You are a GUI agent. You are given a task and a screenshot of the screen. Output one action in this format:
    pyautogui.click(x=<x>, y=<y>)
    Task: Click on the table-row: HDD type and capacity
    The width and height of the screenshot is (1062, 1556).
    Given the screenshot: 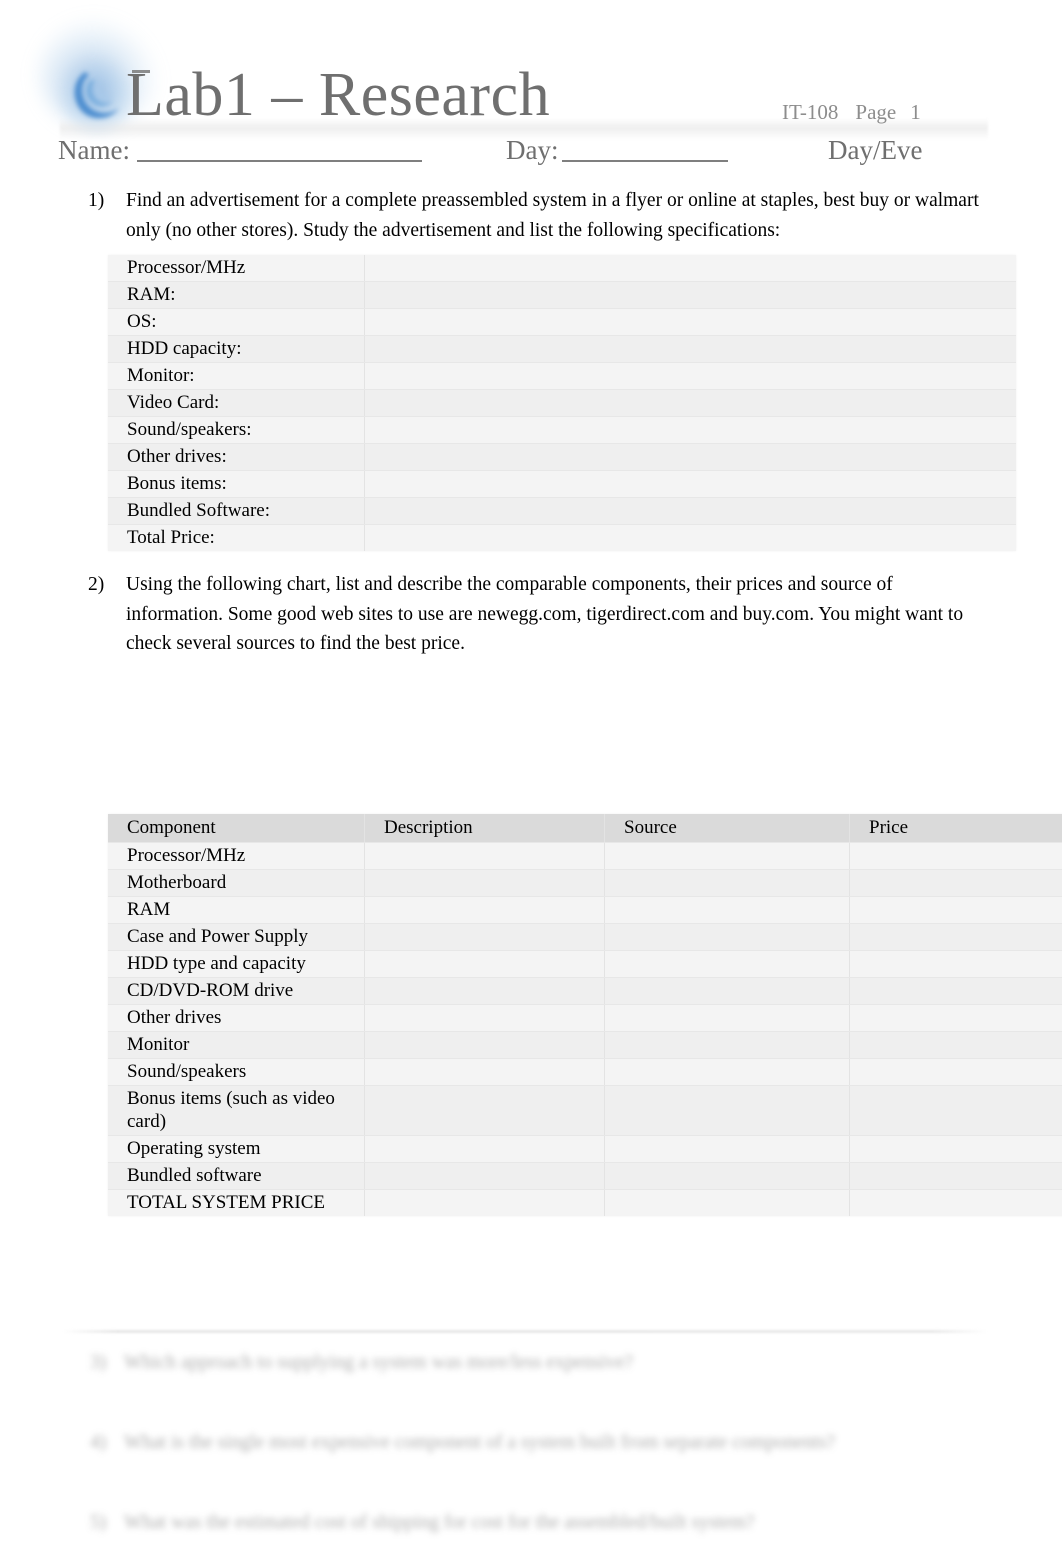 What is the action you would take?
    pyautogui.click(x=585, y=964)
    